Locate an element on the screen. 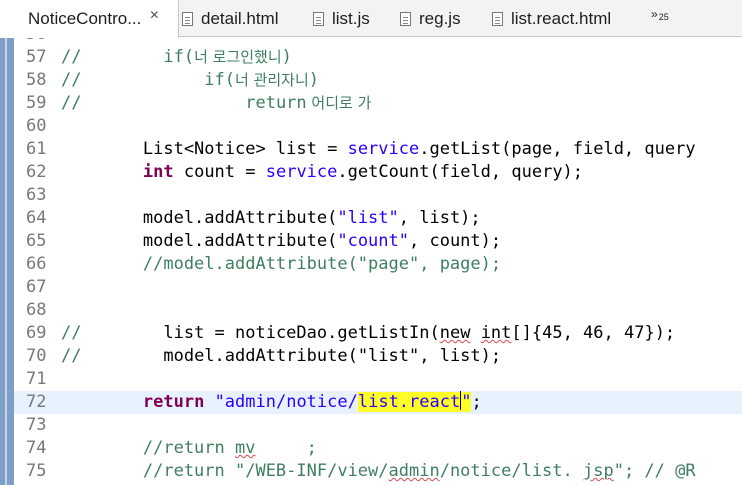 This screenshot has height=485, width=742. line-code: model.addAttribute("list", list); is located at coordinates (271, 218).